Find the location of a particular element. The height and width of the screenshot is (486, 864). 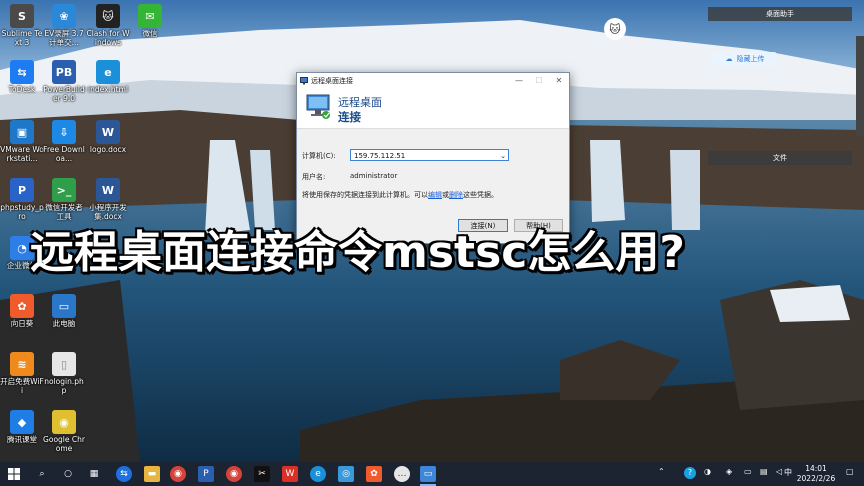

clock-time: 14:01 is located at coordinates (816, 468).